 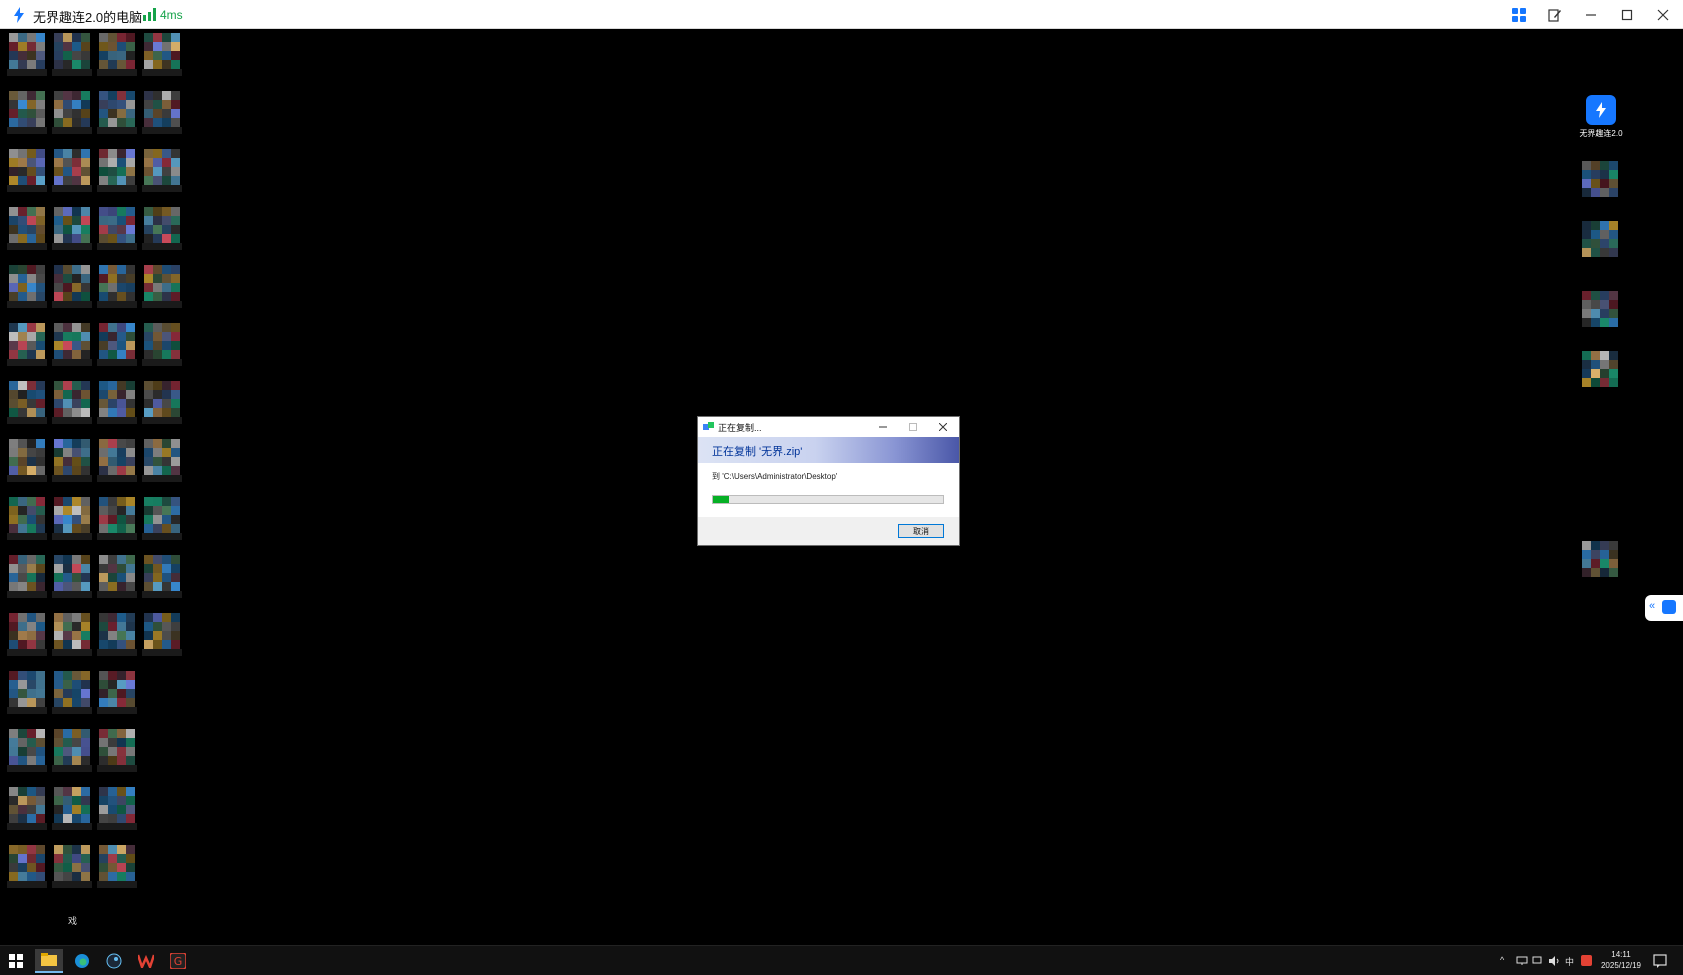 I want to click on ime-indicator: 中, so click(x=1569, y=961).